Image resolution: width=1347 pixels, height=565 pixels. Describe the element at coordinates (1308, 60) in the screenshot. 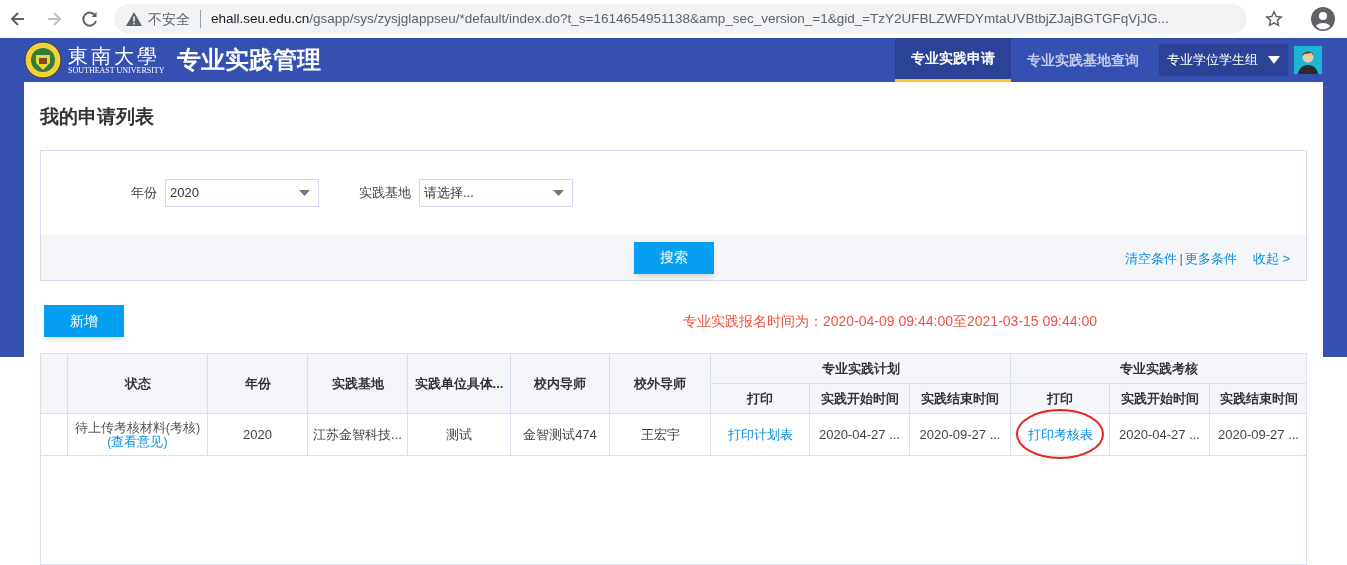

I see `avatar-icon` at that location.